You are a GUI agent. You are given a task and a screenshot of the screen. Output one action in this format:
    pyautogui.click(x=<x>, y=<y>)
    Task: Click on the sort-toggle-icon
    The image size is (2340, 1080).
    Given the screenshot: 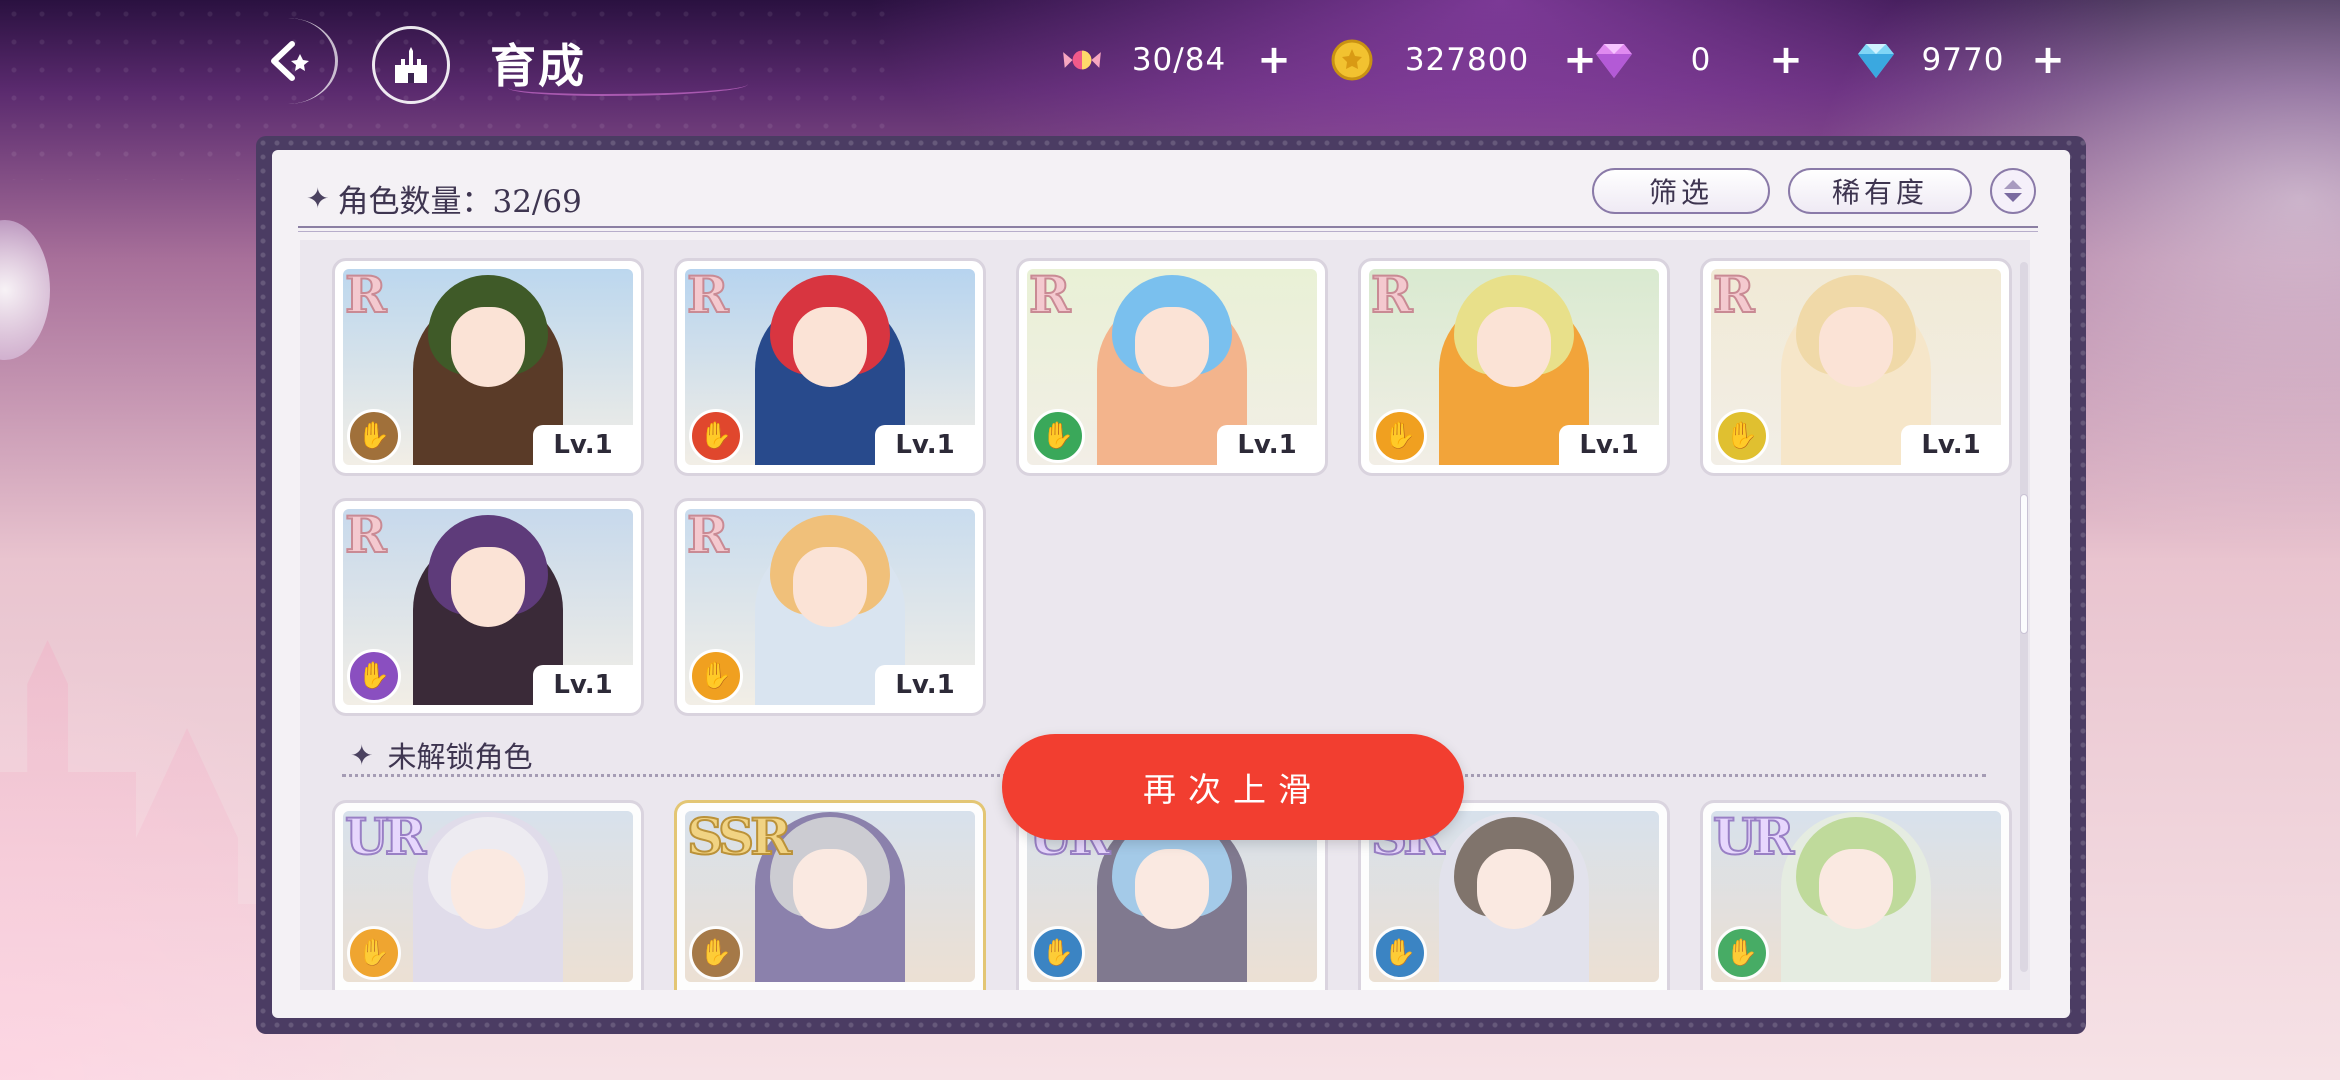 What is the action you would take?
    pyautogui.click(x=2013, y=191)
    